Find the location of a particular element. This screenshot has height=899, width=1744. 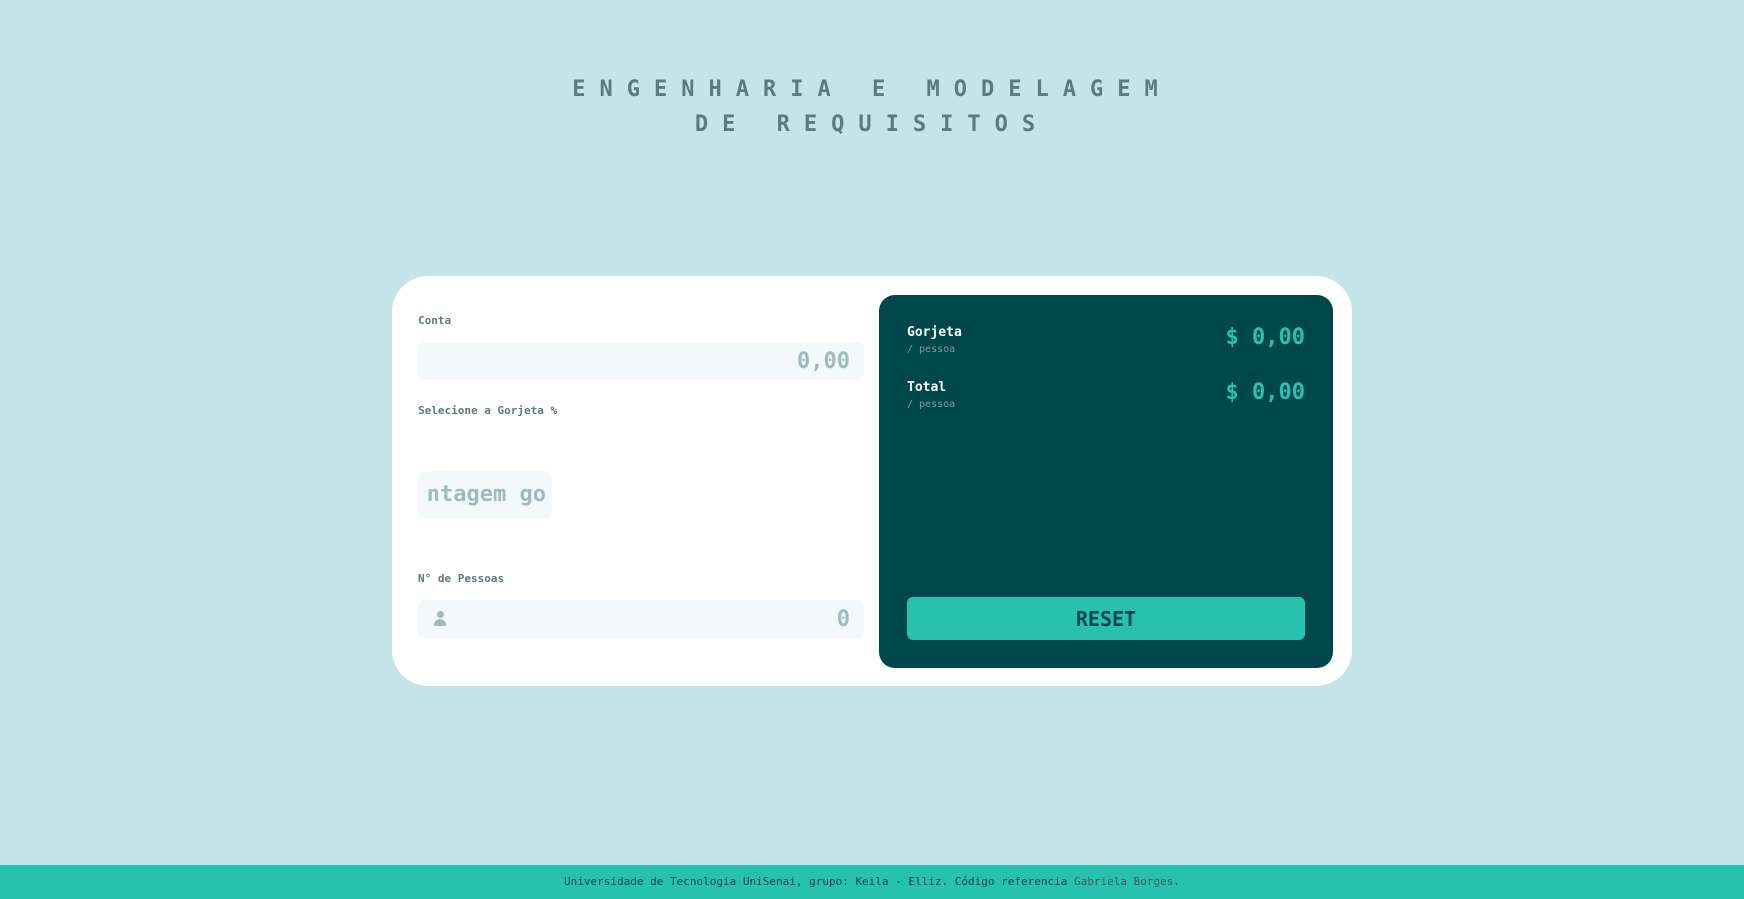

people-field is located at coordinates (641, 619).